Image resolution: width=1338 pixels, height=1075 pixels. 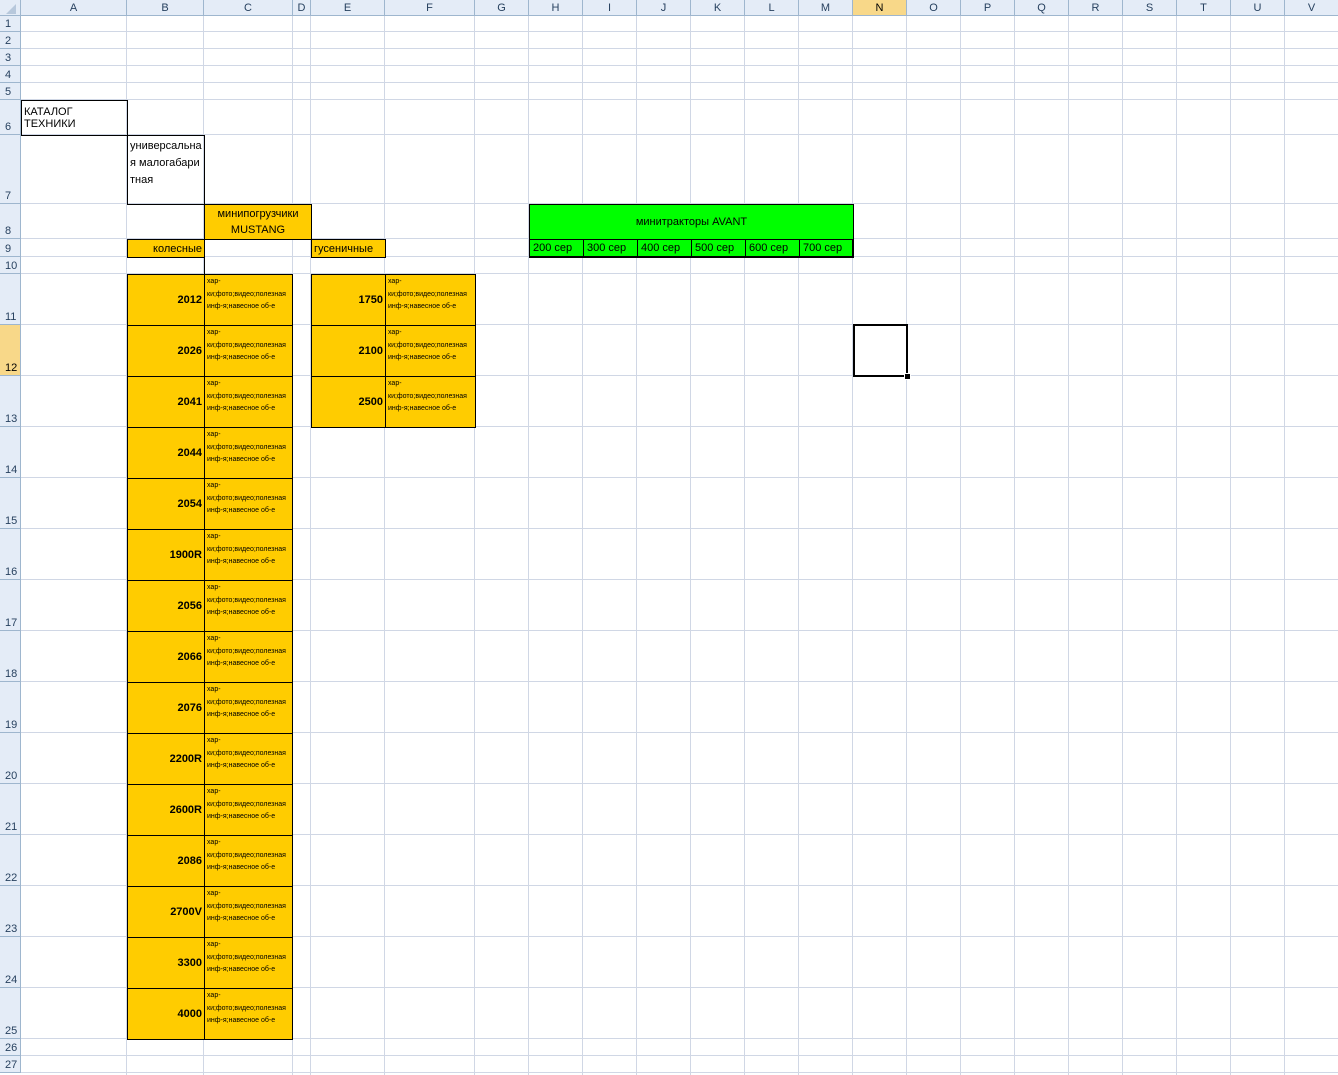 What do you see at coordinates (166, 402) in the screenshot?
I see `wheeled-model-cell: 2041` at bounding box center [166, 402].